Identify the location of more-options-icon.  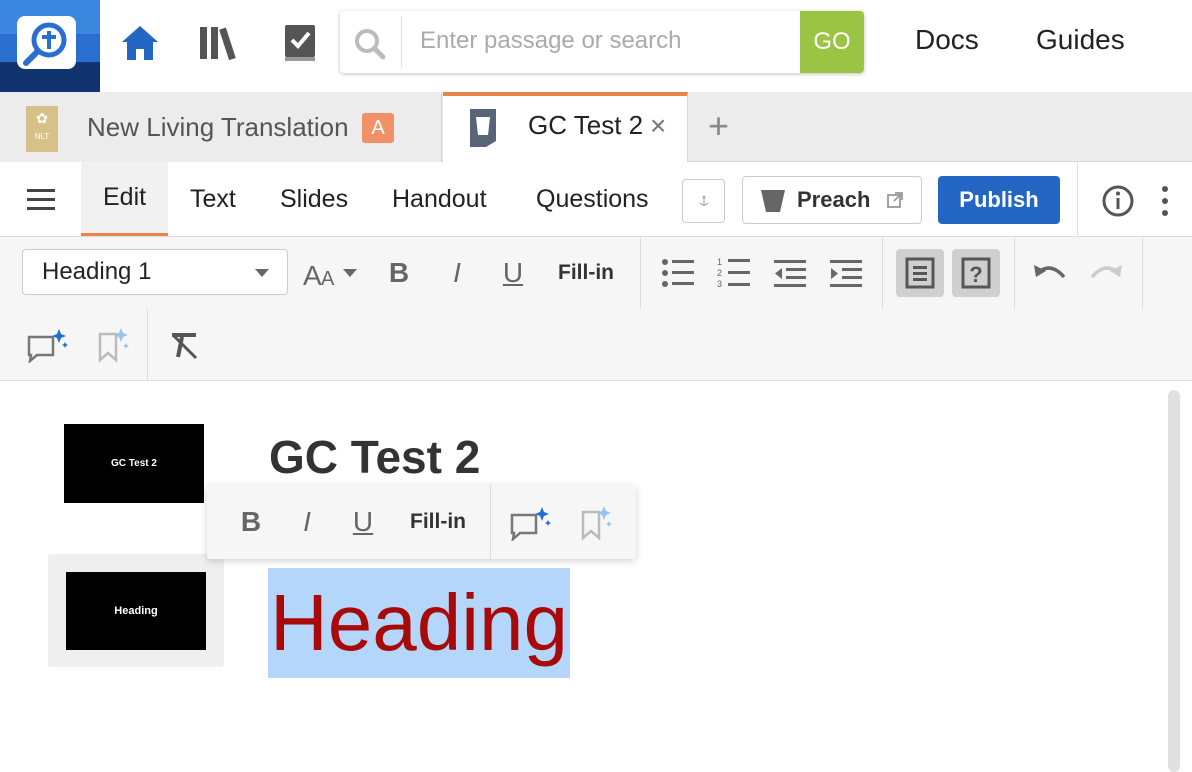
(1165, 201).